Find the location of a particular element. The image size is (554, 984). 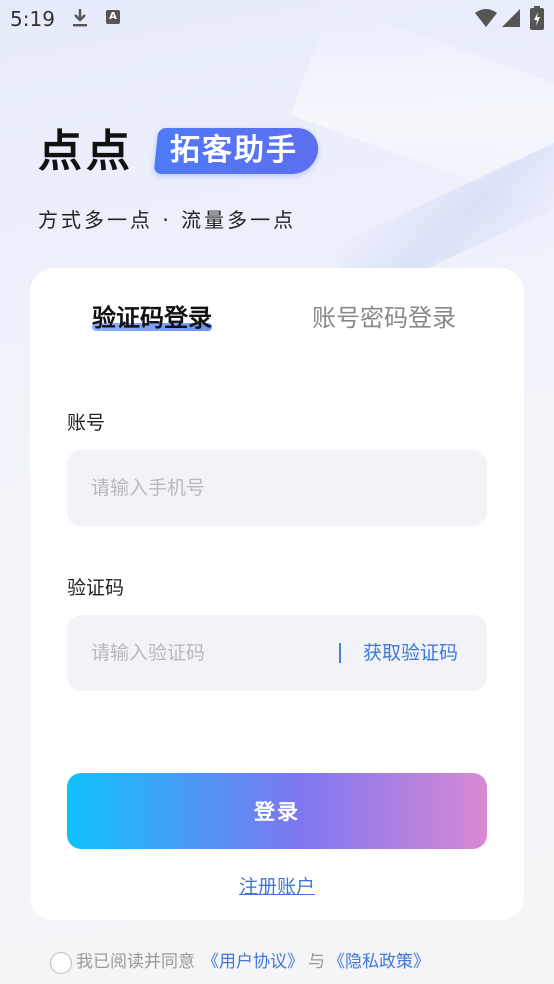

slogan: 方式多一点 · 流量多一点 is located at coordinates (167, 220).